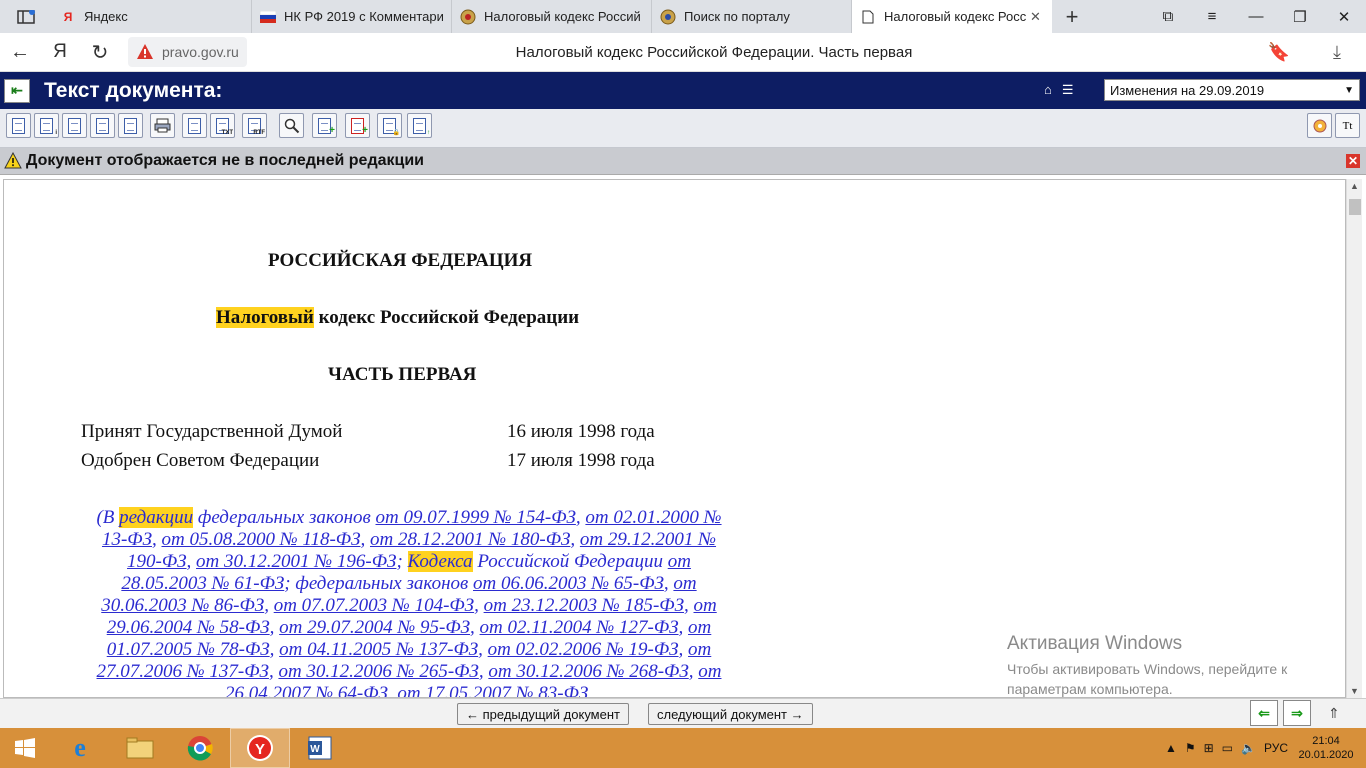 The image size is (1366, 768). What do you see at coordinates (162, 125) in the screenshot?
I see `print-button` at bounding box center [162, 125].